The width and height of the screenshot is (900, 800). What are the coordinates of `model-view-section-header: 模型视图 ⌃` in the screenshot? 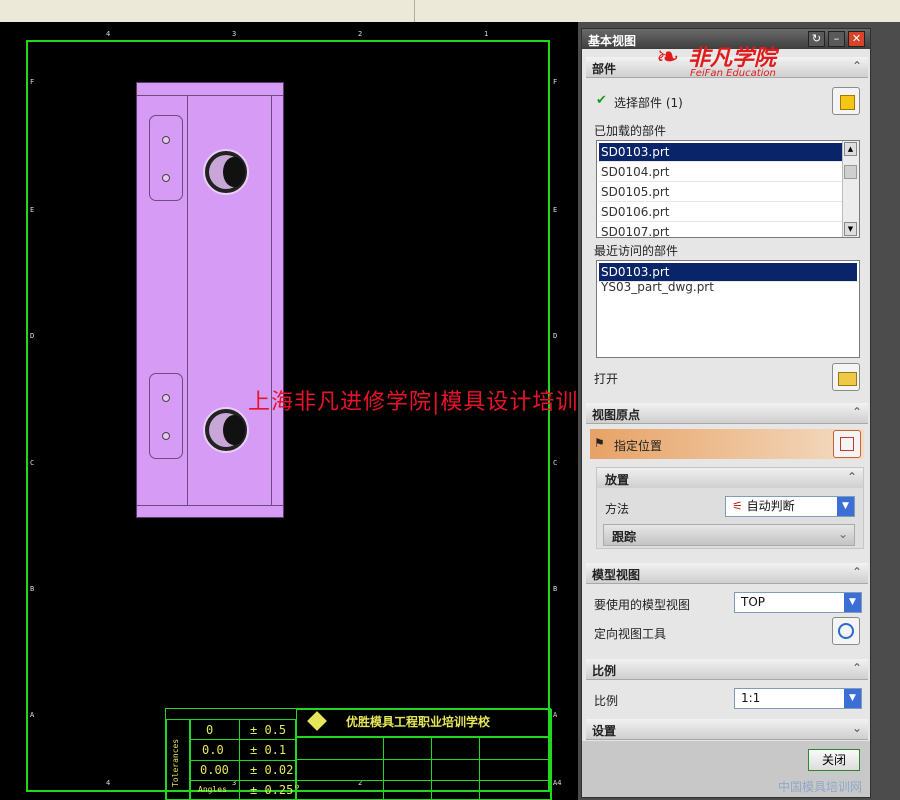 It's located at (727, 573).